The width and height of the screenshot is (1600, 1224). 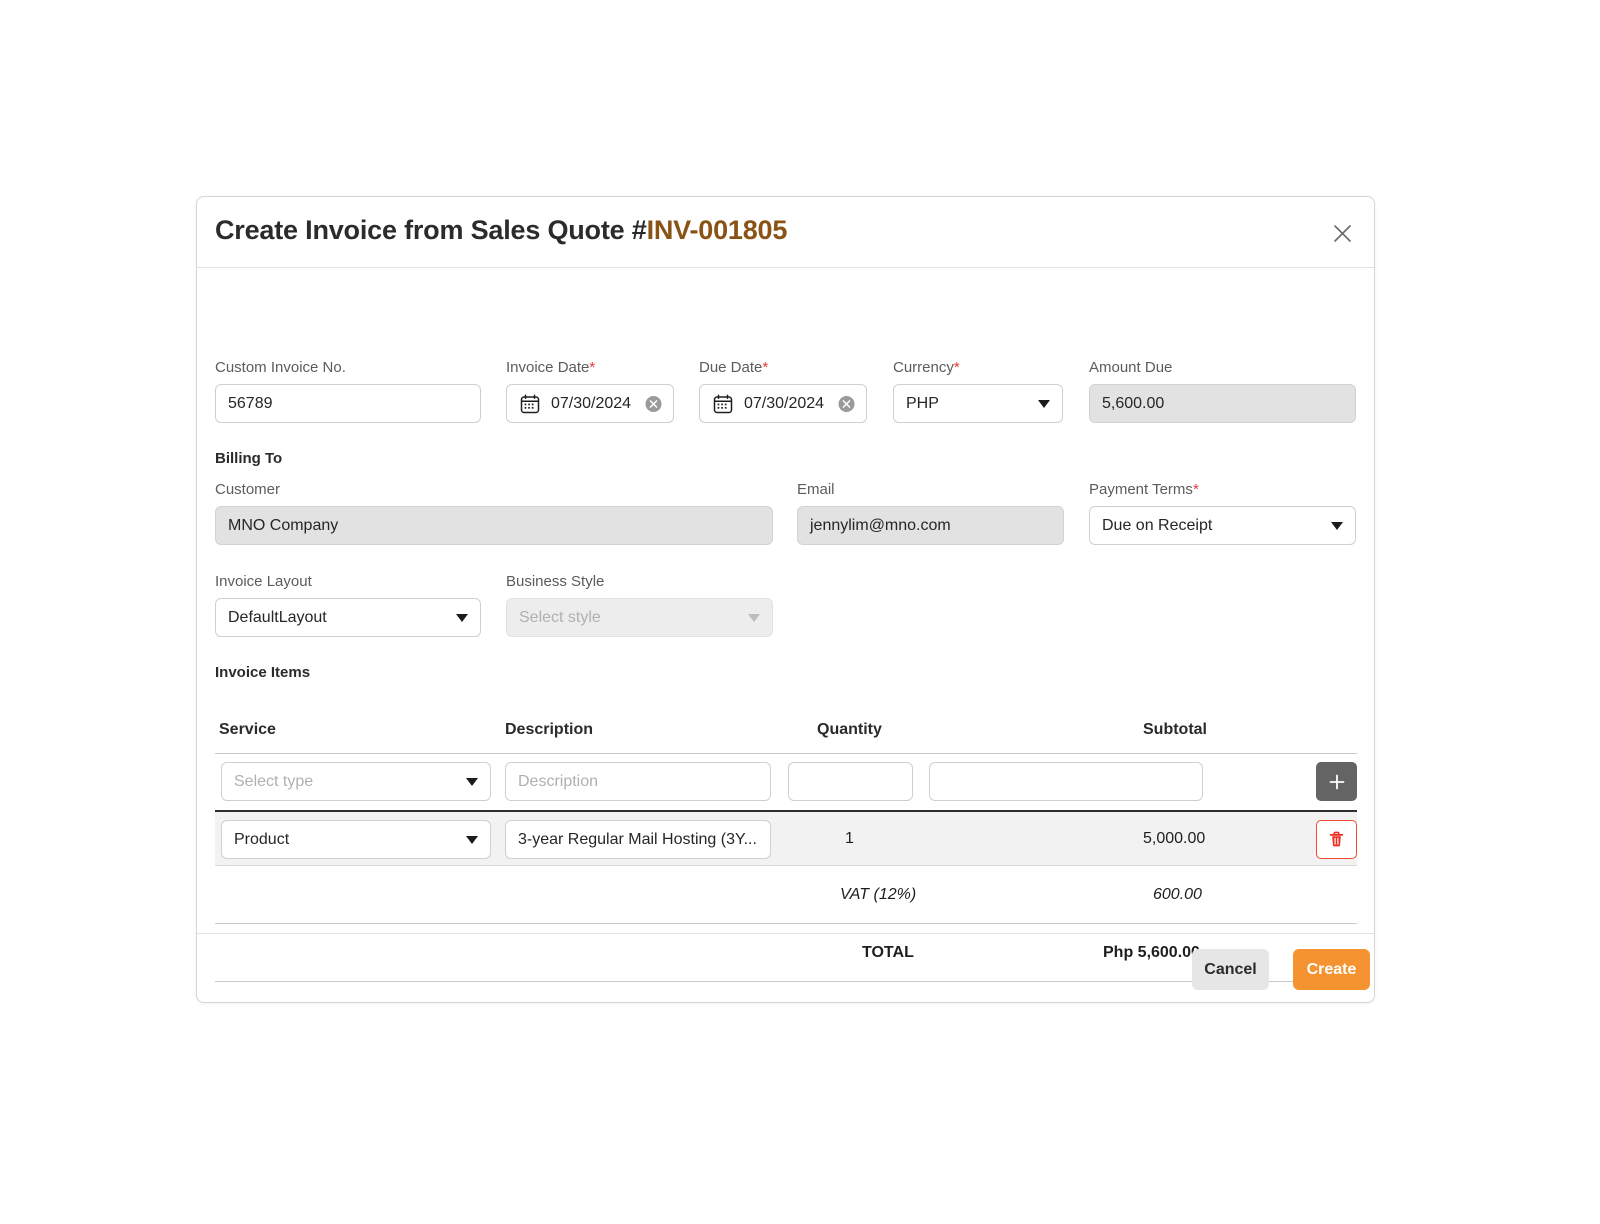 What do you see at coordinates (283, 525) in the screenshot?
I see `field-value: MNO Company` at bounding box center [283, 525].